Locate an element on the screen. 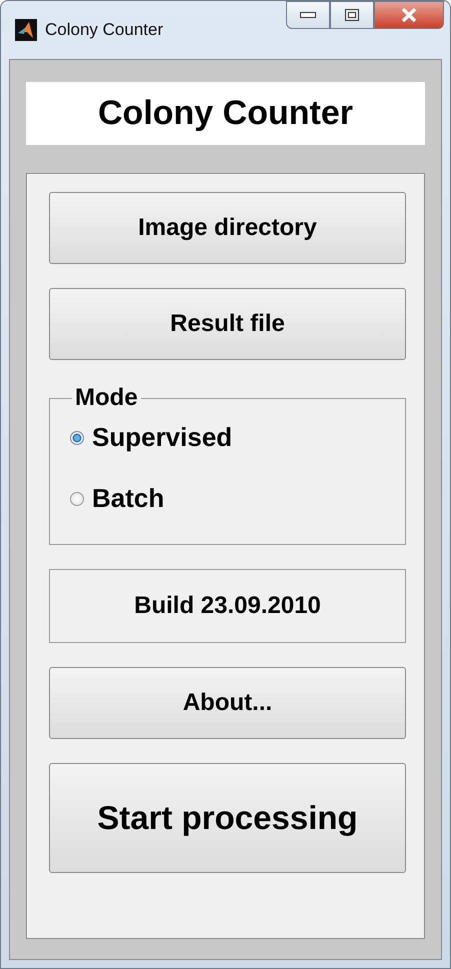 Image resolution: width=451 pixels, height=969 pixels. action-button: Image directory is located at coordinates (227, 228).